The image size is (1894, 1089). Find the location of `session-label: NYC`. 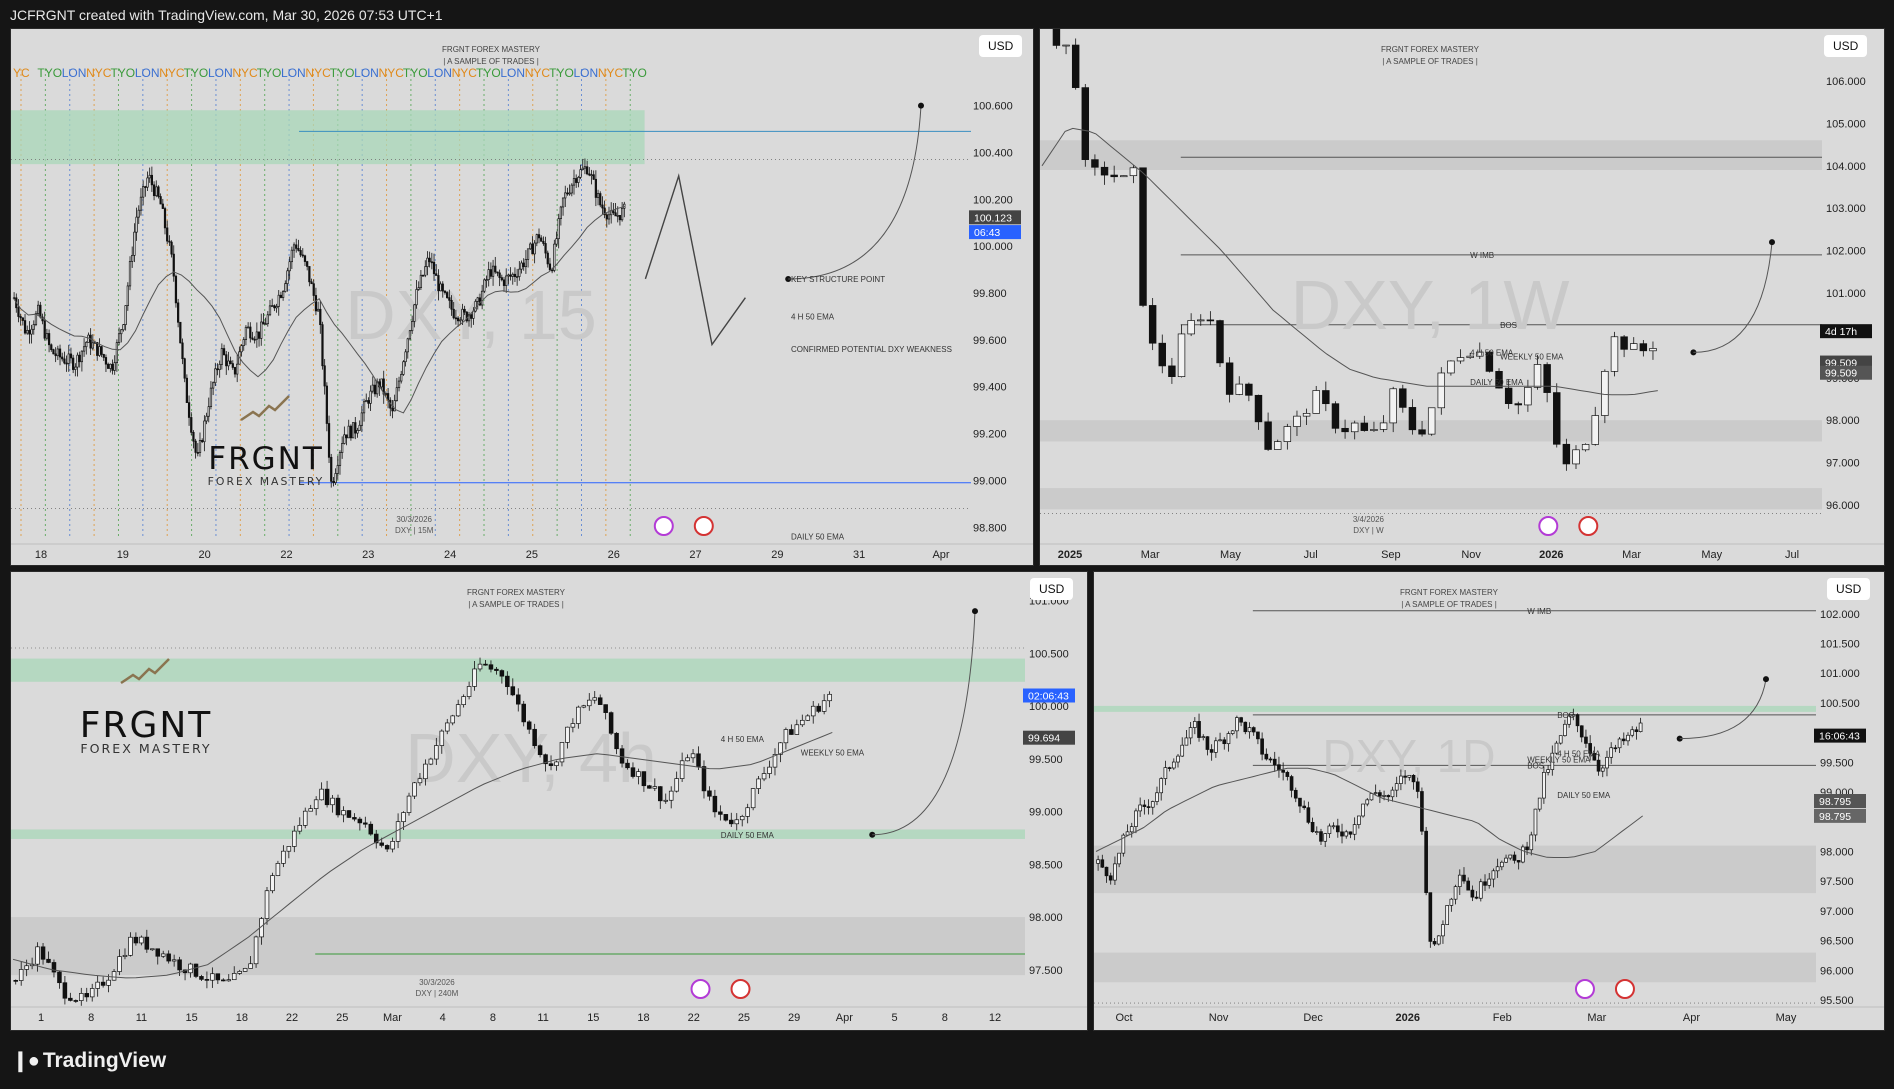

session-label: NYC is located at coordinates (465, 73).